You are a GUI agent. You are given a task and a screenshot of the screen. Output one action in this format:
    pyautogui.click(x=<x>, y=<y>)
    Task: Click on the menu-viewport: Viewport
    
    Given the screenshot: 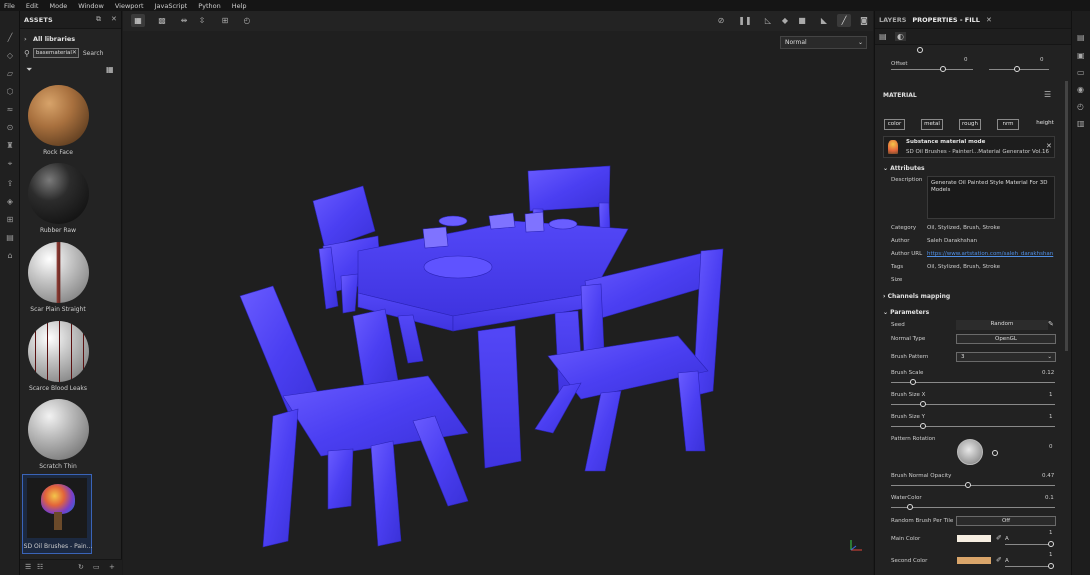 What is the action you would take?
    pyautogui.click(x=129, y=6)
    